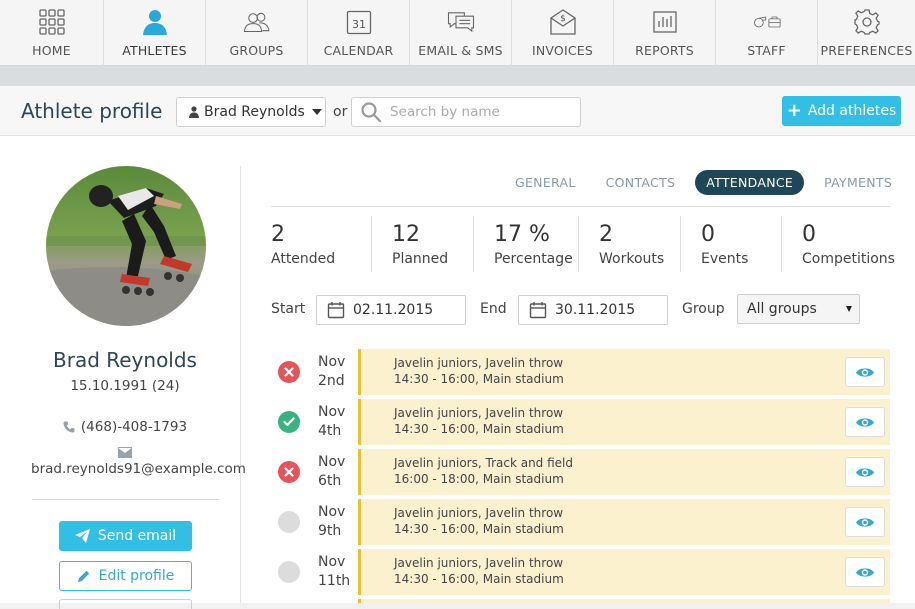 Image resolution: width=915 pixels, height=609 pixels. I want to click on edit-profile-button: Edit profile, so click(125, 576).